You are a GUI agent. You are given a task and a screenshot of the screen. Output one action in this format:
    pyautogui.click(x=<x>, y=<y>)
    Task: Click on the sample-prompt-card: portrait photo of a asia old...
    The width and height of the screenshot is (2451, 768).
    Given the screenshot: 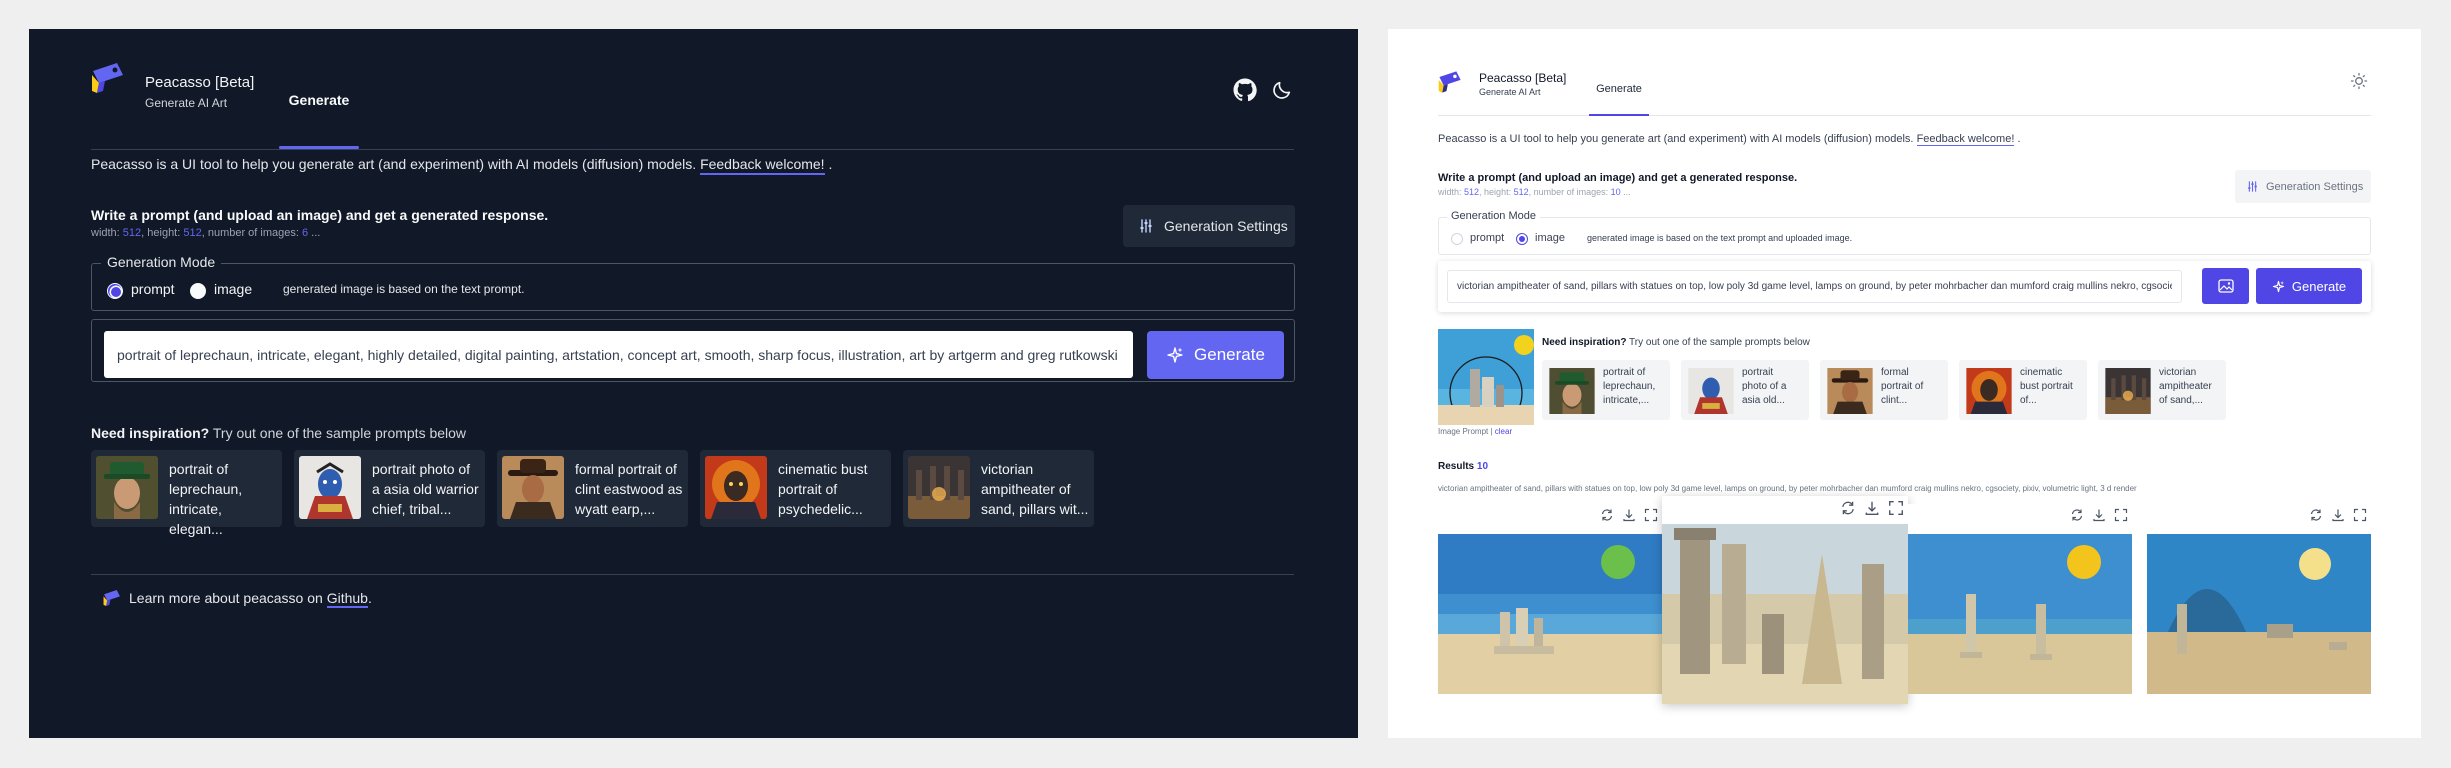 What is the action you would take?
    pyautogui.click(x=1745, y=390)
    